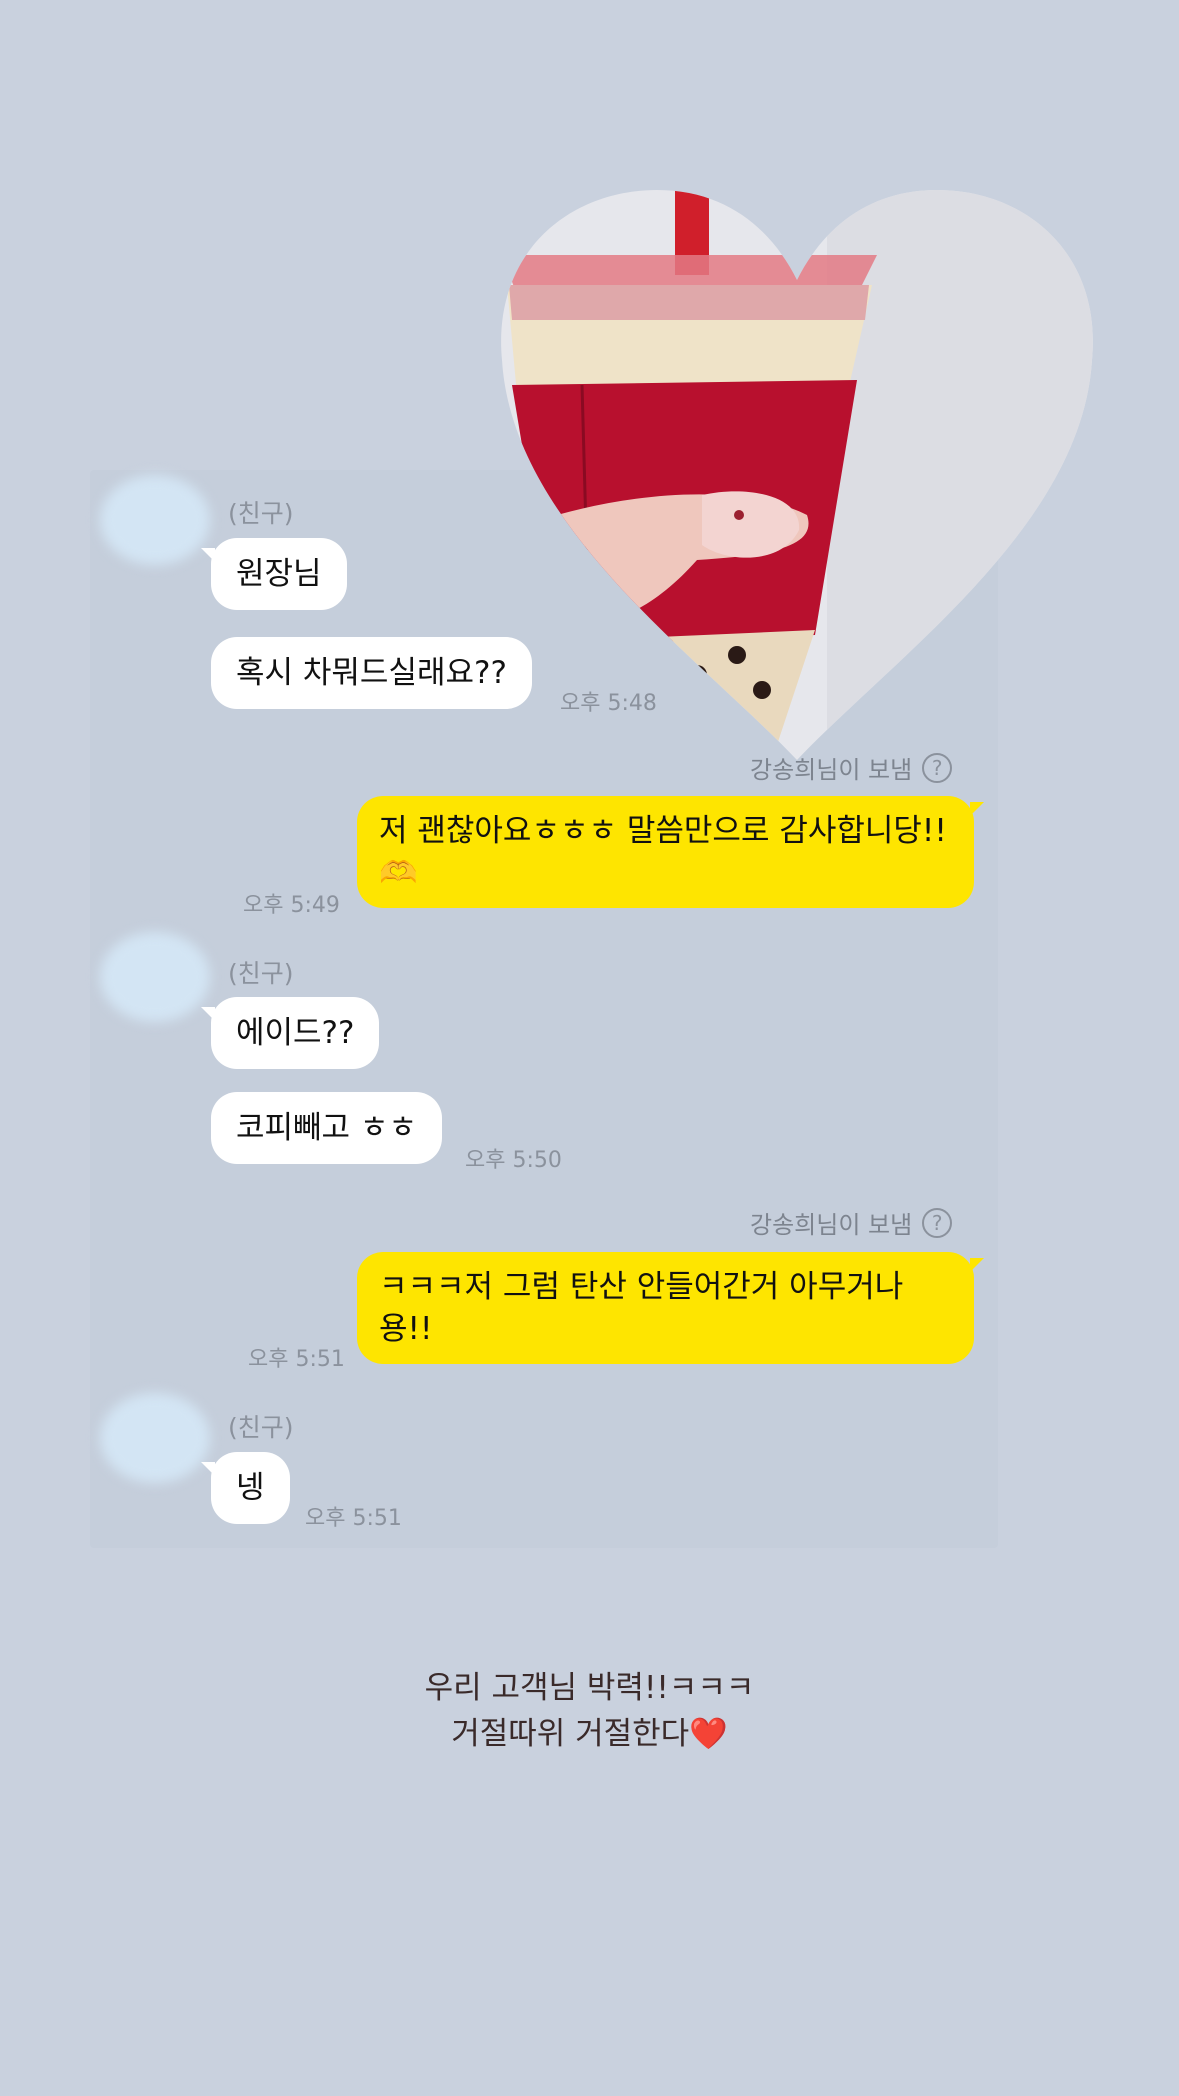 This screenshot has width=1179, height=2096. I want to click on friend-message: 에이드??, so click(290, 1033).